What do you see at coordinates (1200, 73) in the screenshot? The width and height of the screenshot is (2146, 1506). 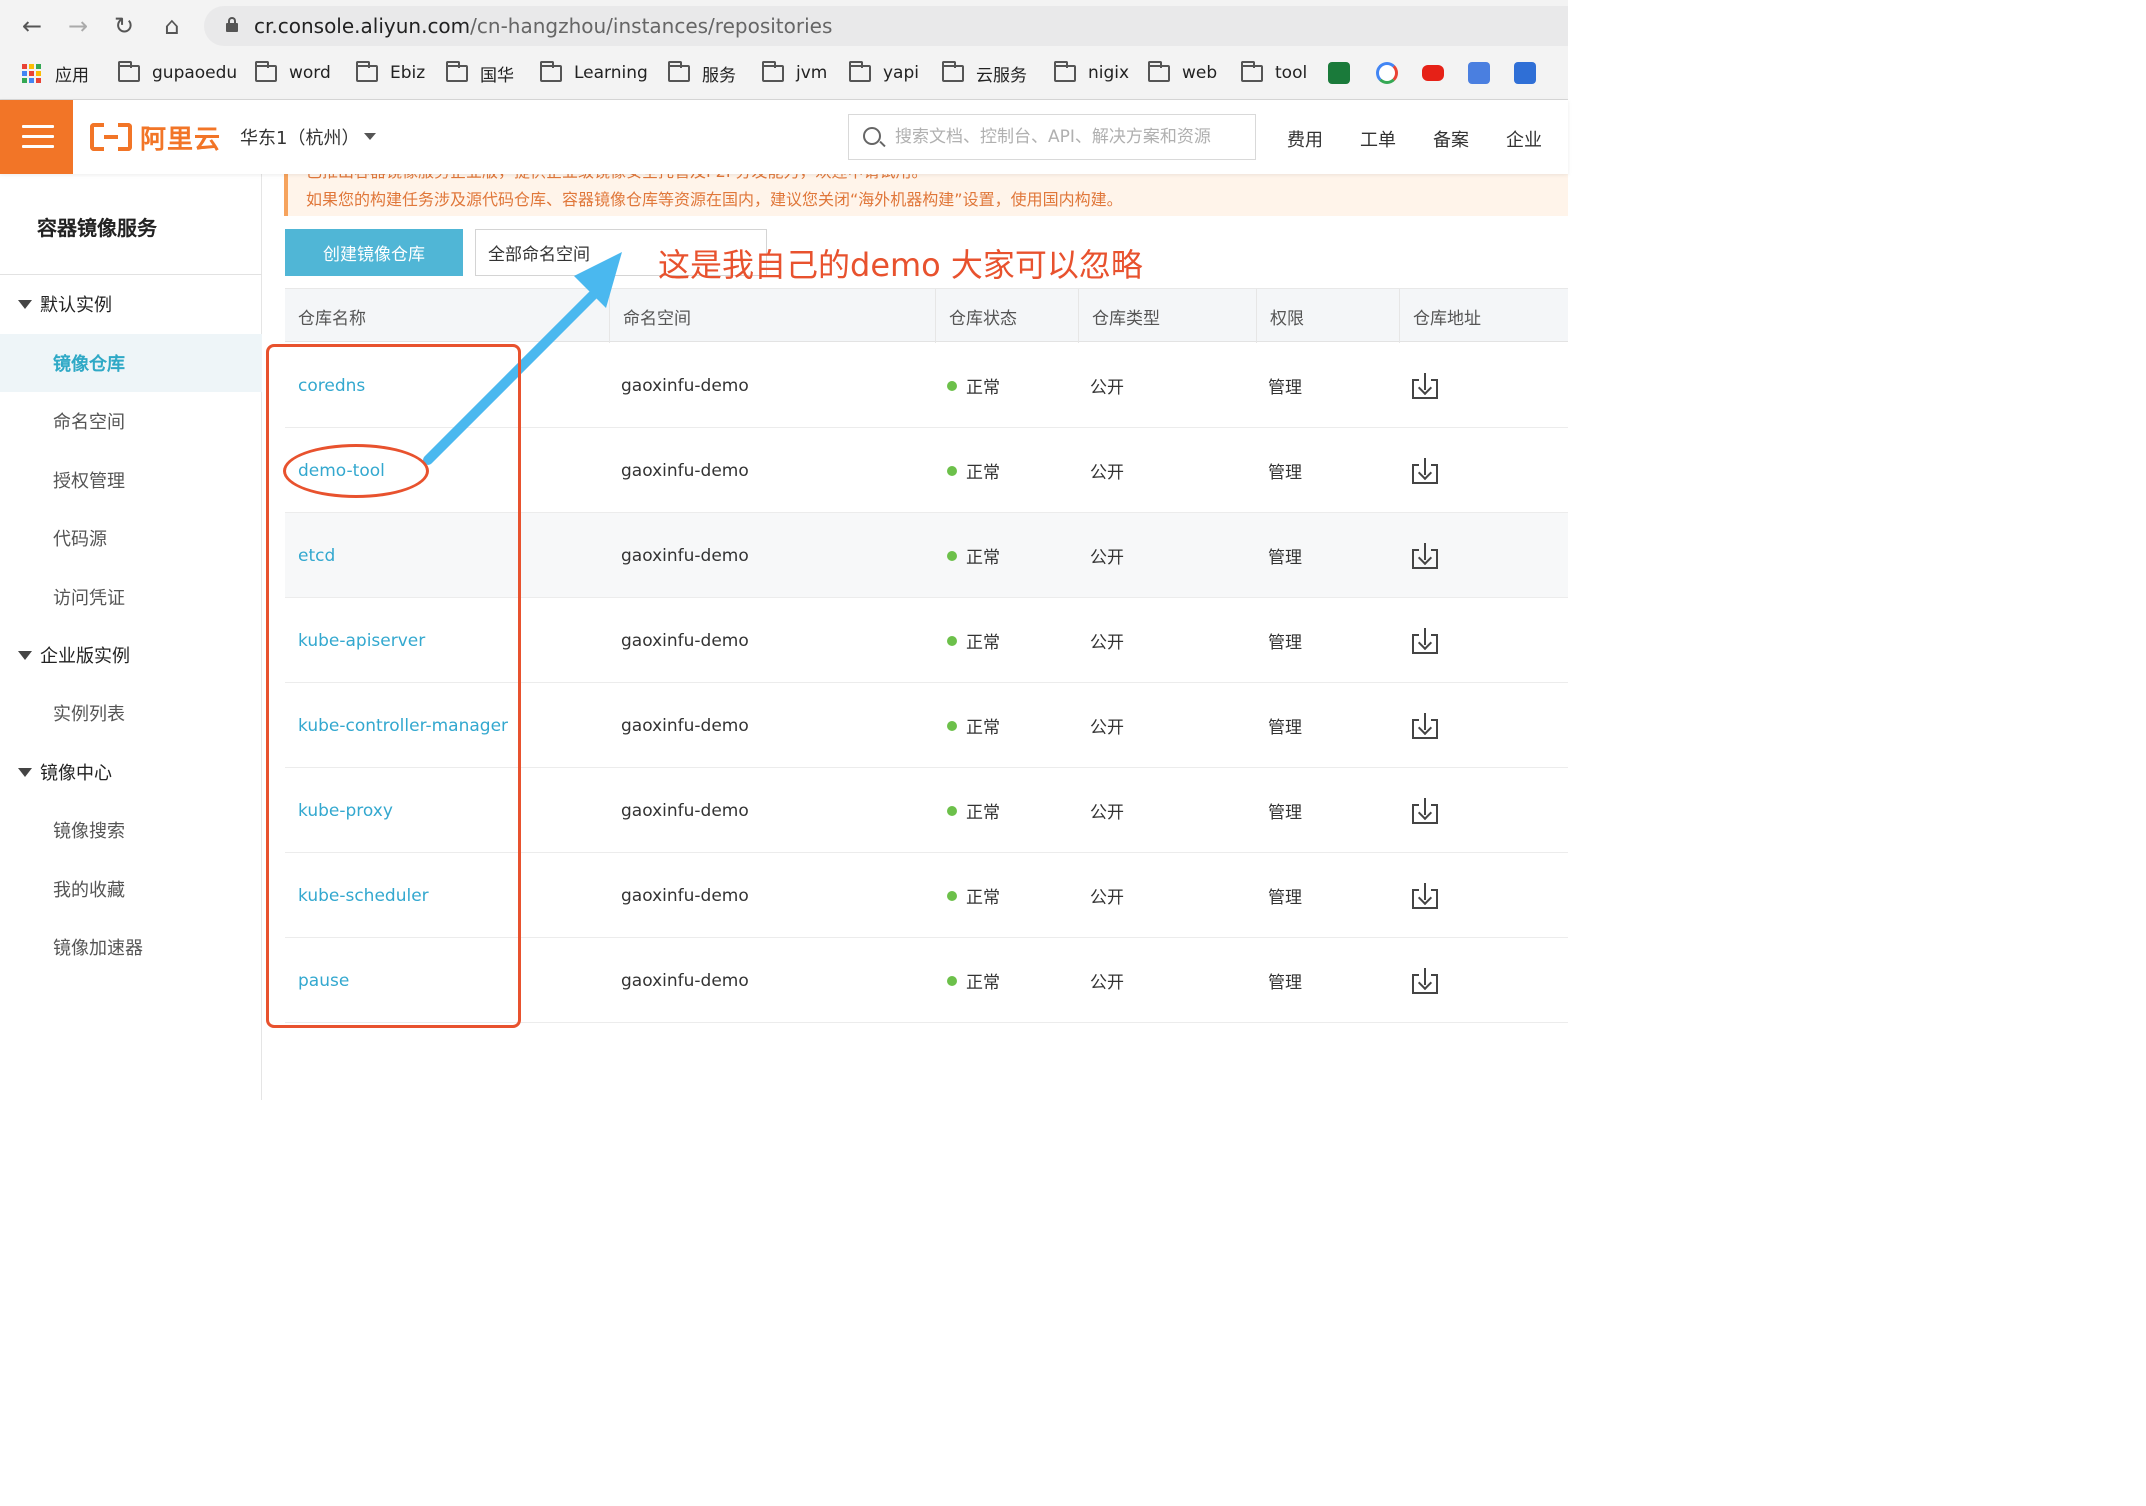 I see `bookmark-label: web` at bounding box center [1200, 73].